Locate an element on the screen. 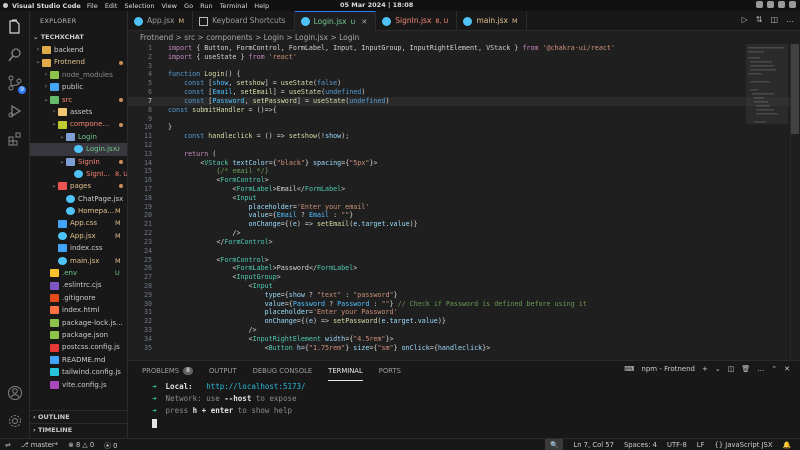  tree-item-src: ⌄ src is located at coordinates (78, 100).